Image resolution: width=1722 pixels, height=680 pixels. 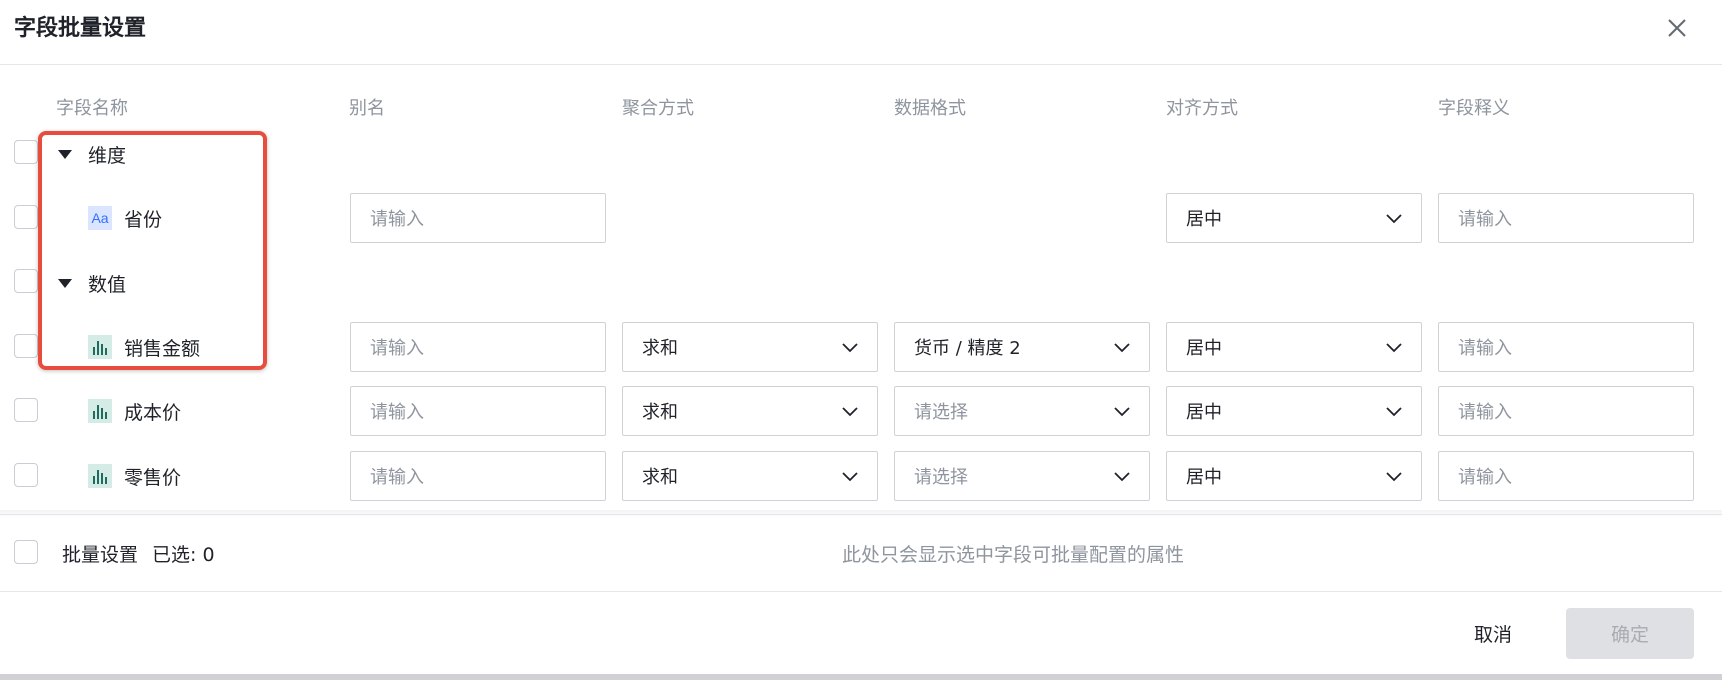 What do you see at coordinates (1566, 347) in the screenshot?
I see `description-input-sales-amount: 请输入` at bounding box center [1566, 347].